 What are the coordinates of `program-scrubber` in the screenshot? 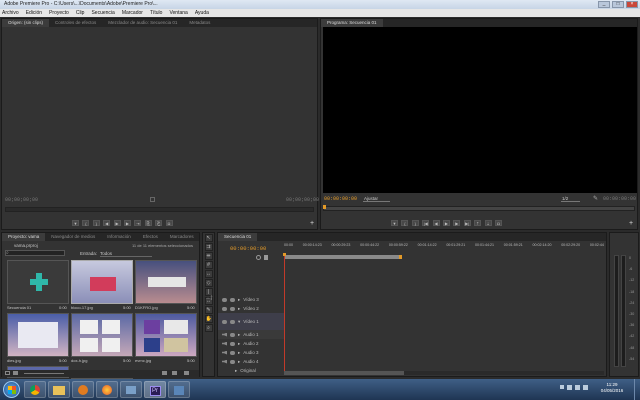 It's located at (479, 208).